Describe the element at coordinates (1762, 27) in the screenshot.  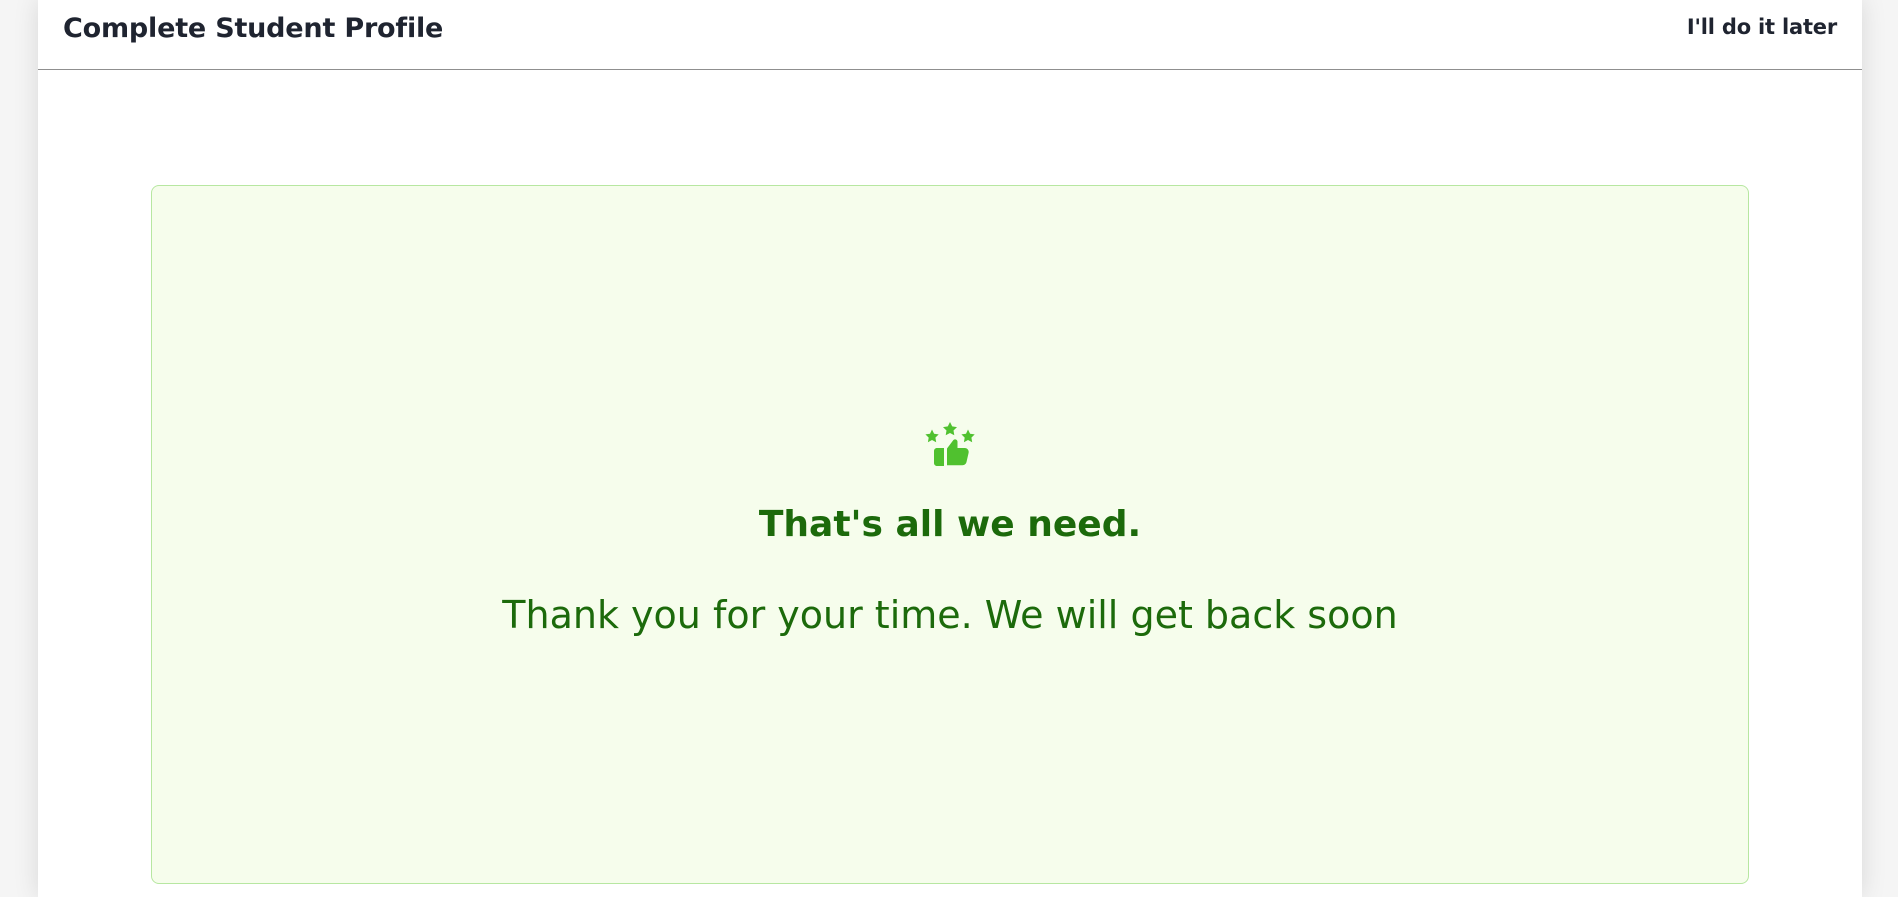
I see `do-it-later-link: I'll do it later` at that location.